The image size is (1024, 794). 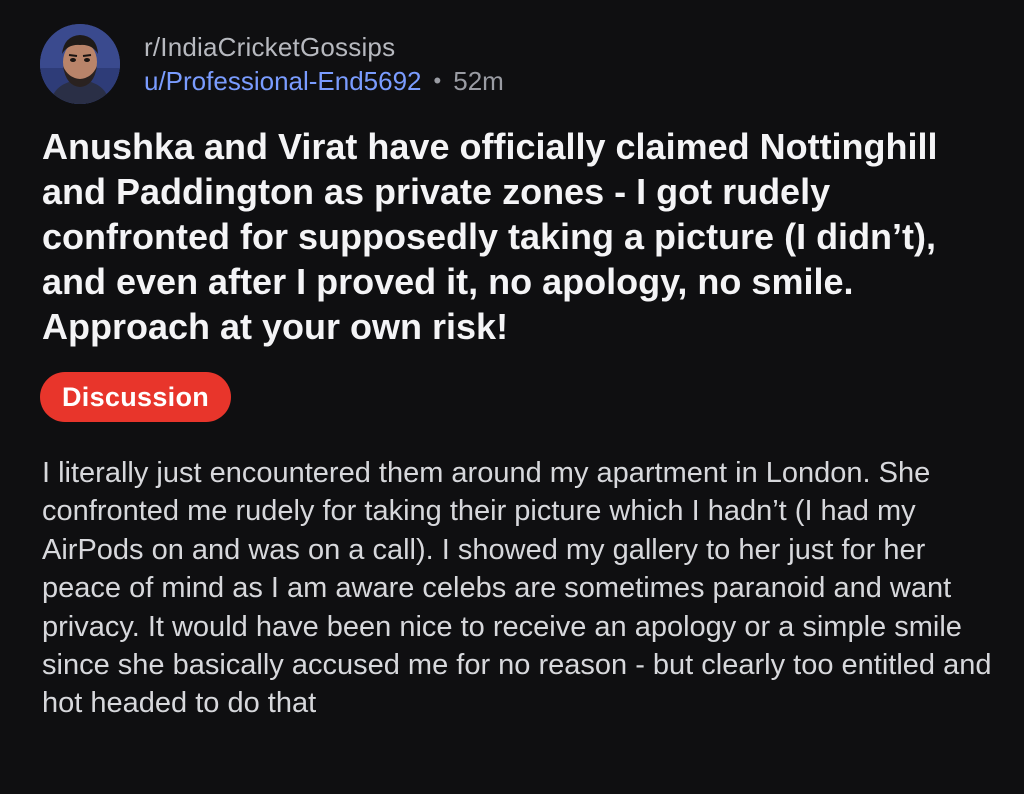 I want to click on user-avatar, so click(x=80, y=64).